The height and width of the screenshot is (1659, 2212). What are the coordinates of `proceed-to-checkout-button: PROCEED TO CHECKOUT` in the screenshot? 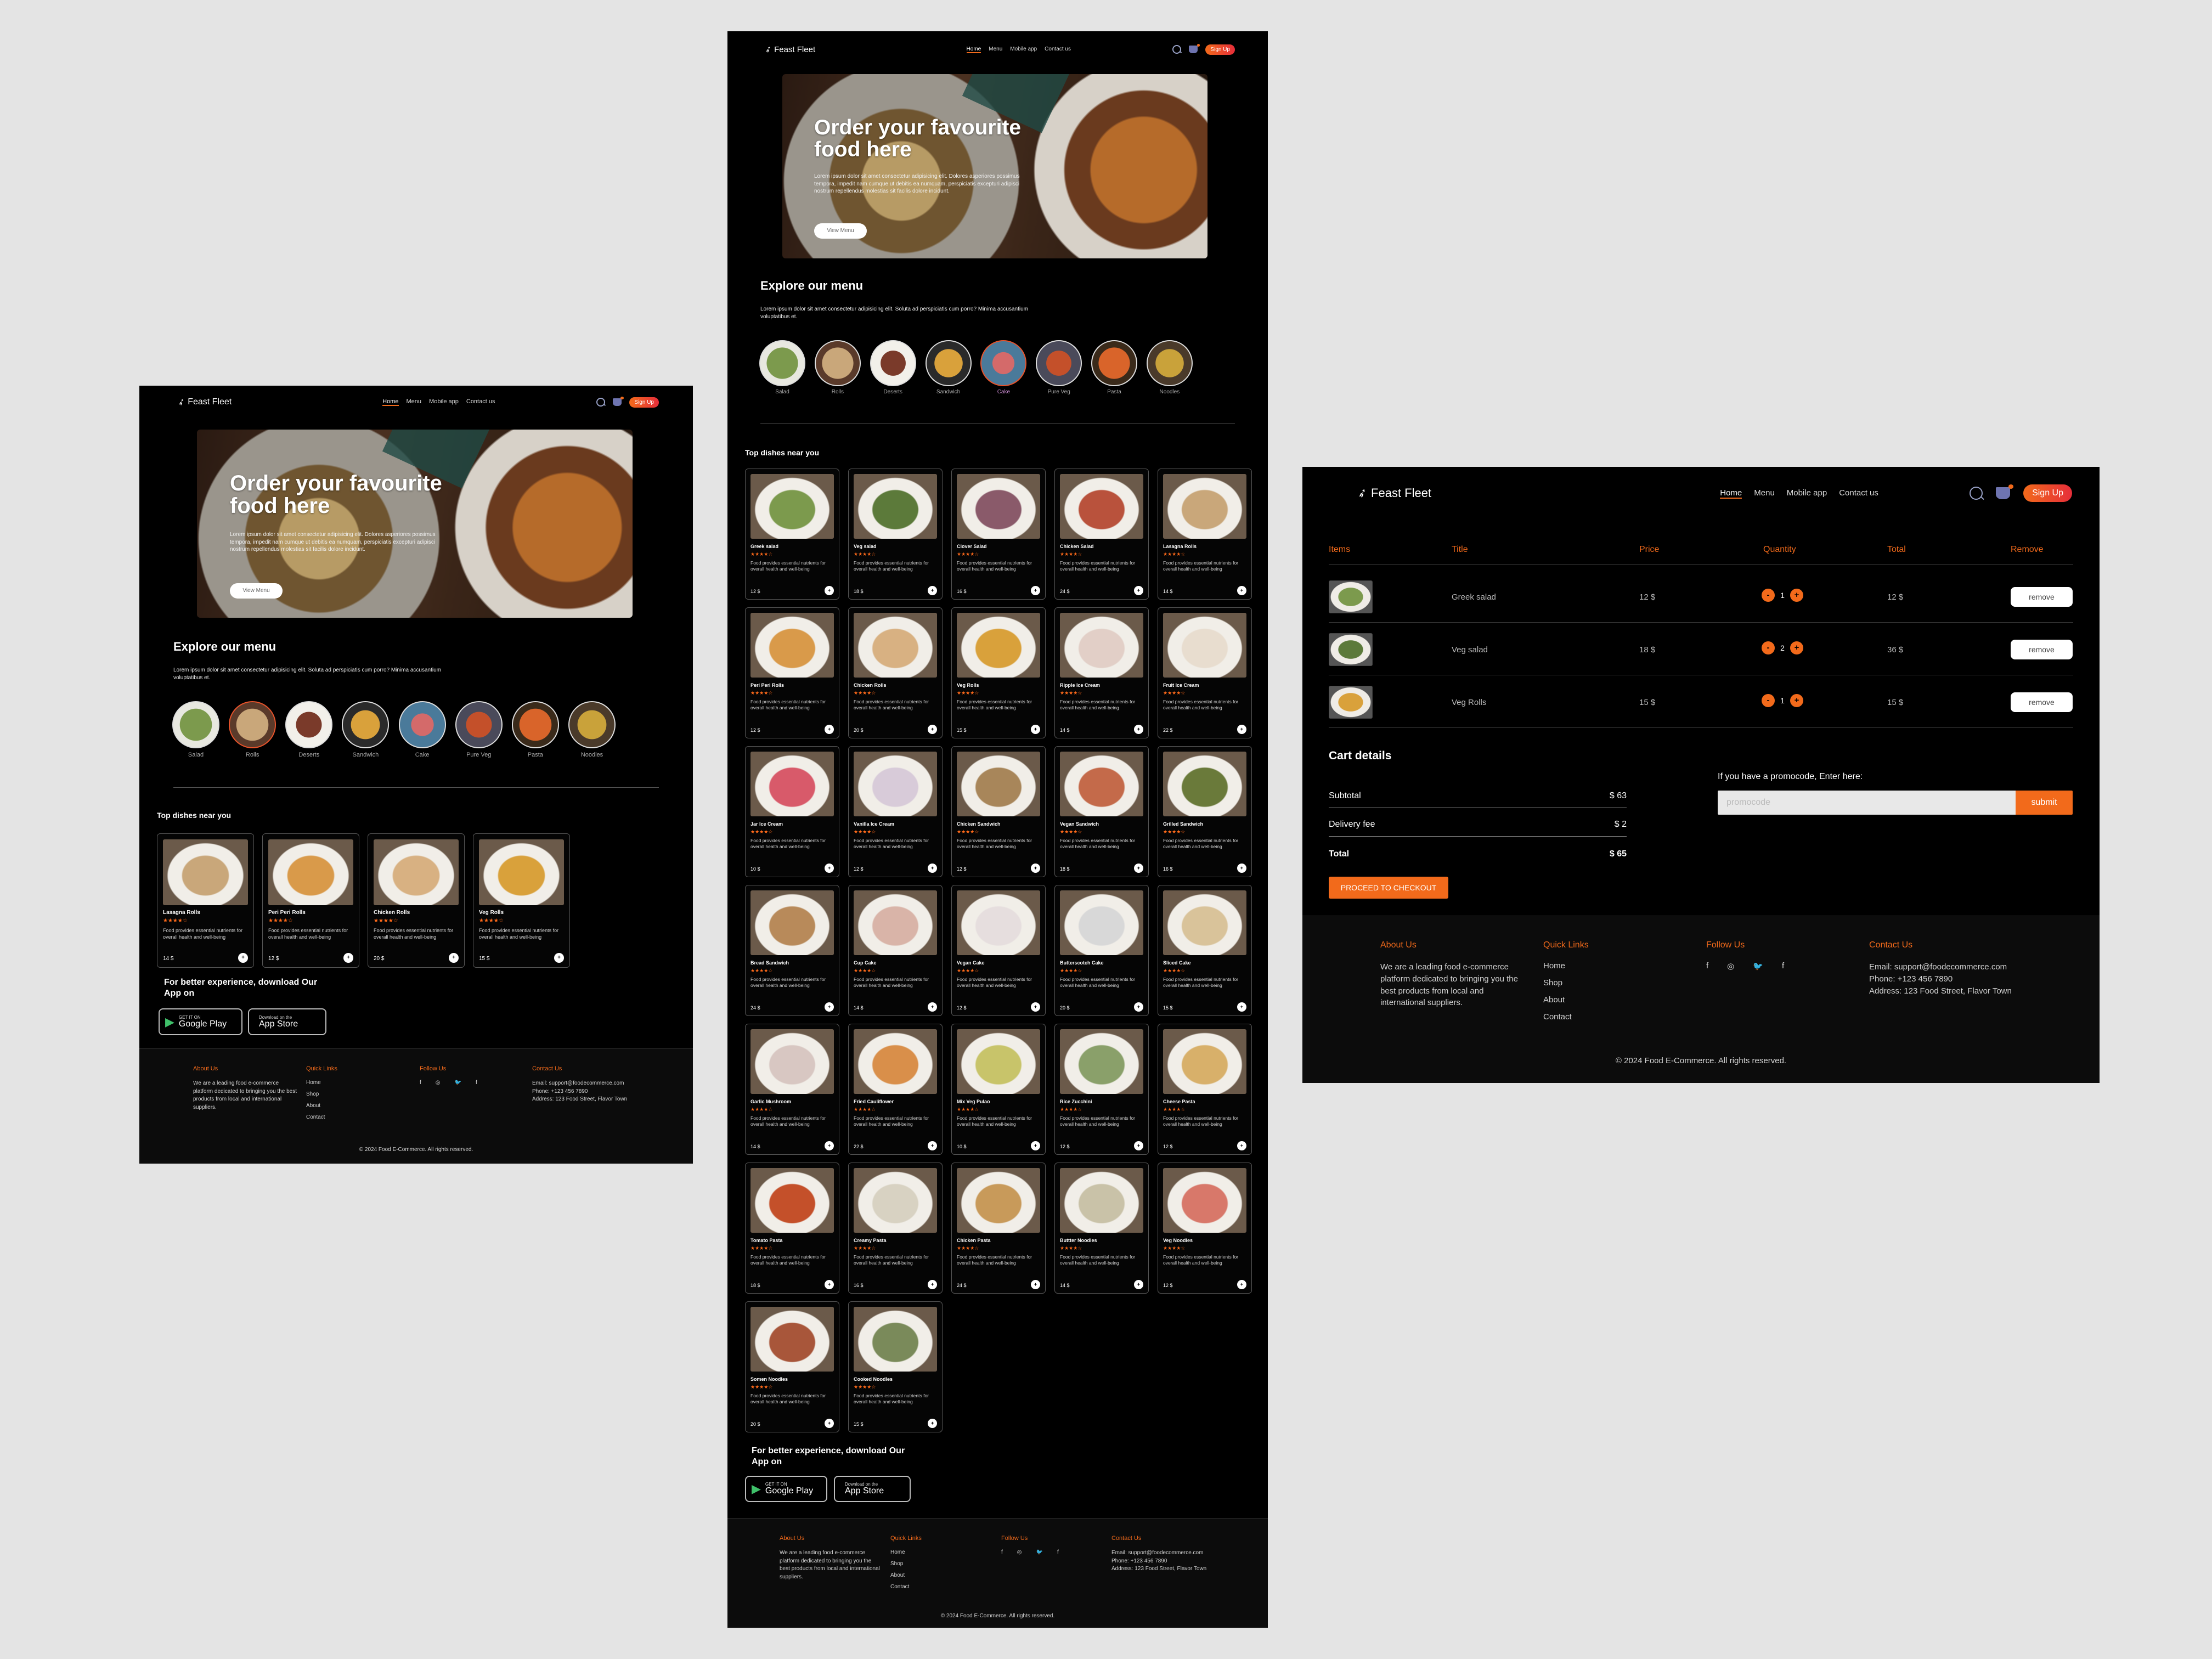 It's located at (1389, 888).